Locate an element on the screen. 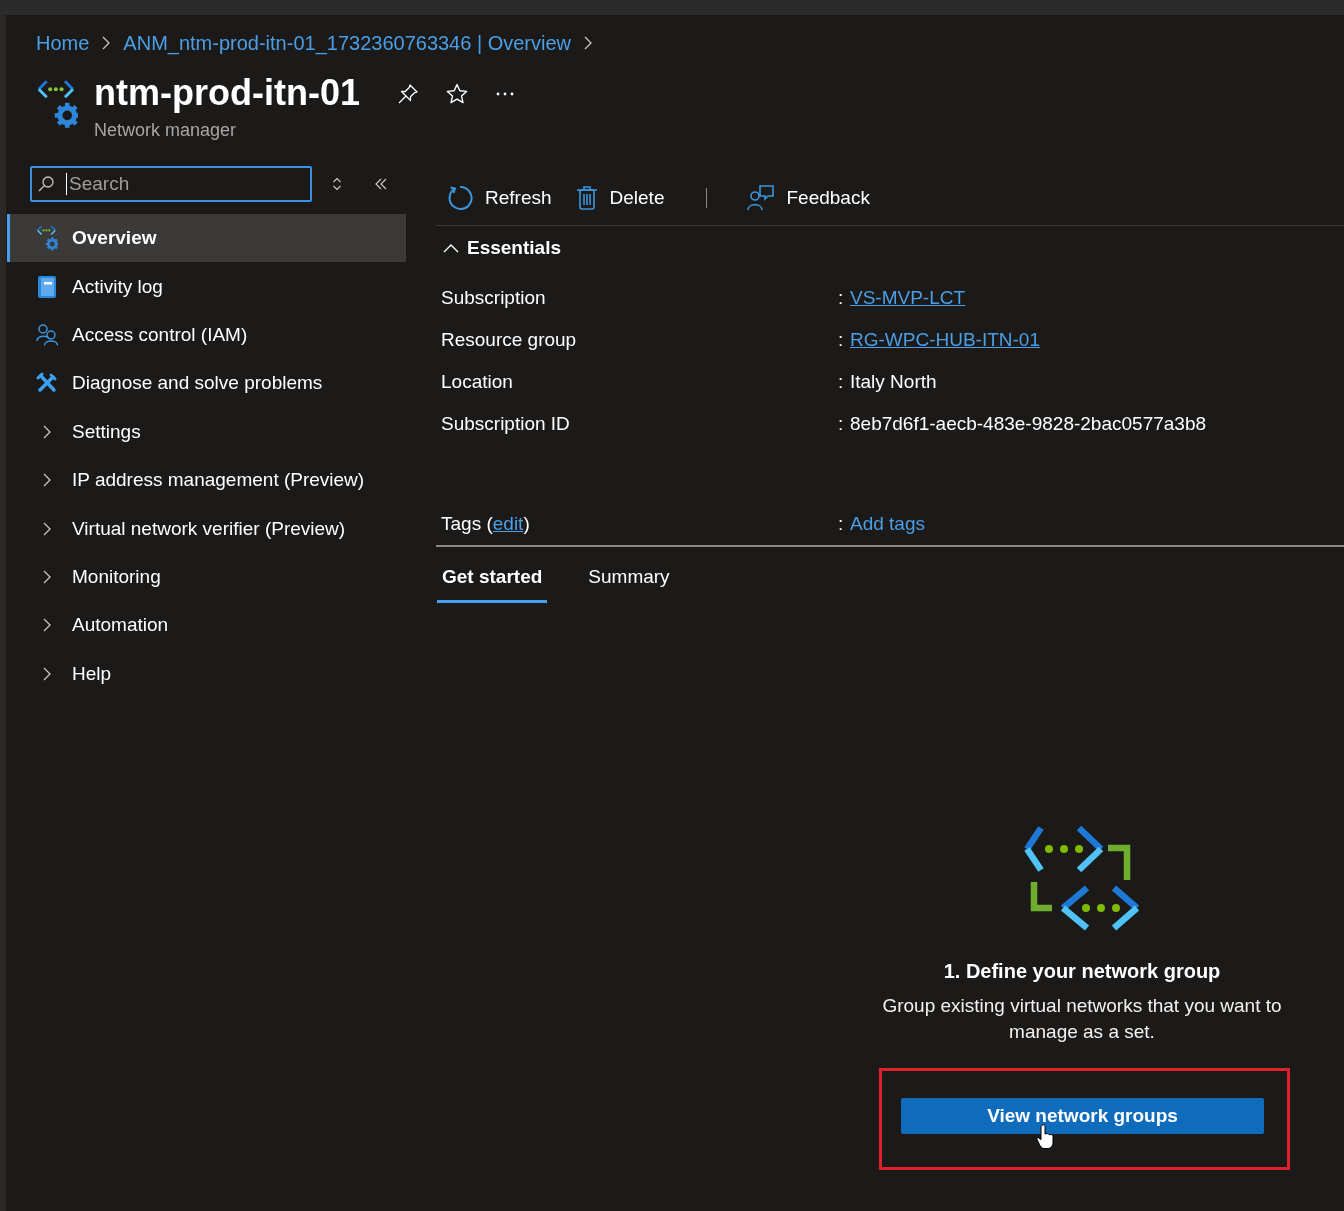 The height and width of the screenshot is (1211, 1344). trash-icon is located at coordinates (586, 198).